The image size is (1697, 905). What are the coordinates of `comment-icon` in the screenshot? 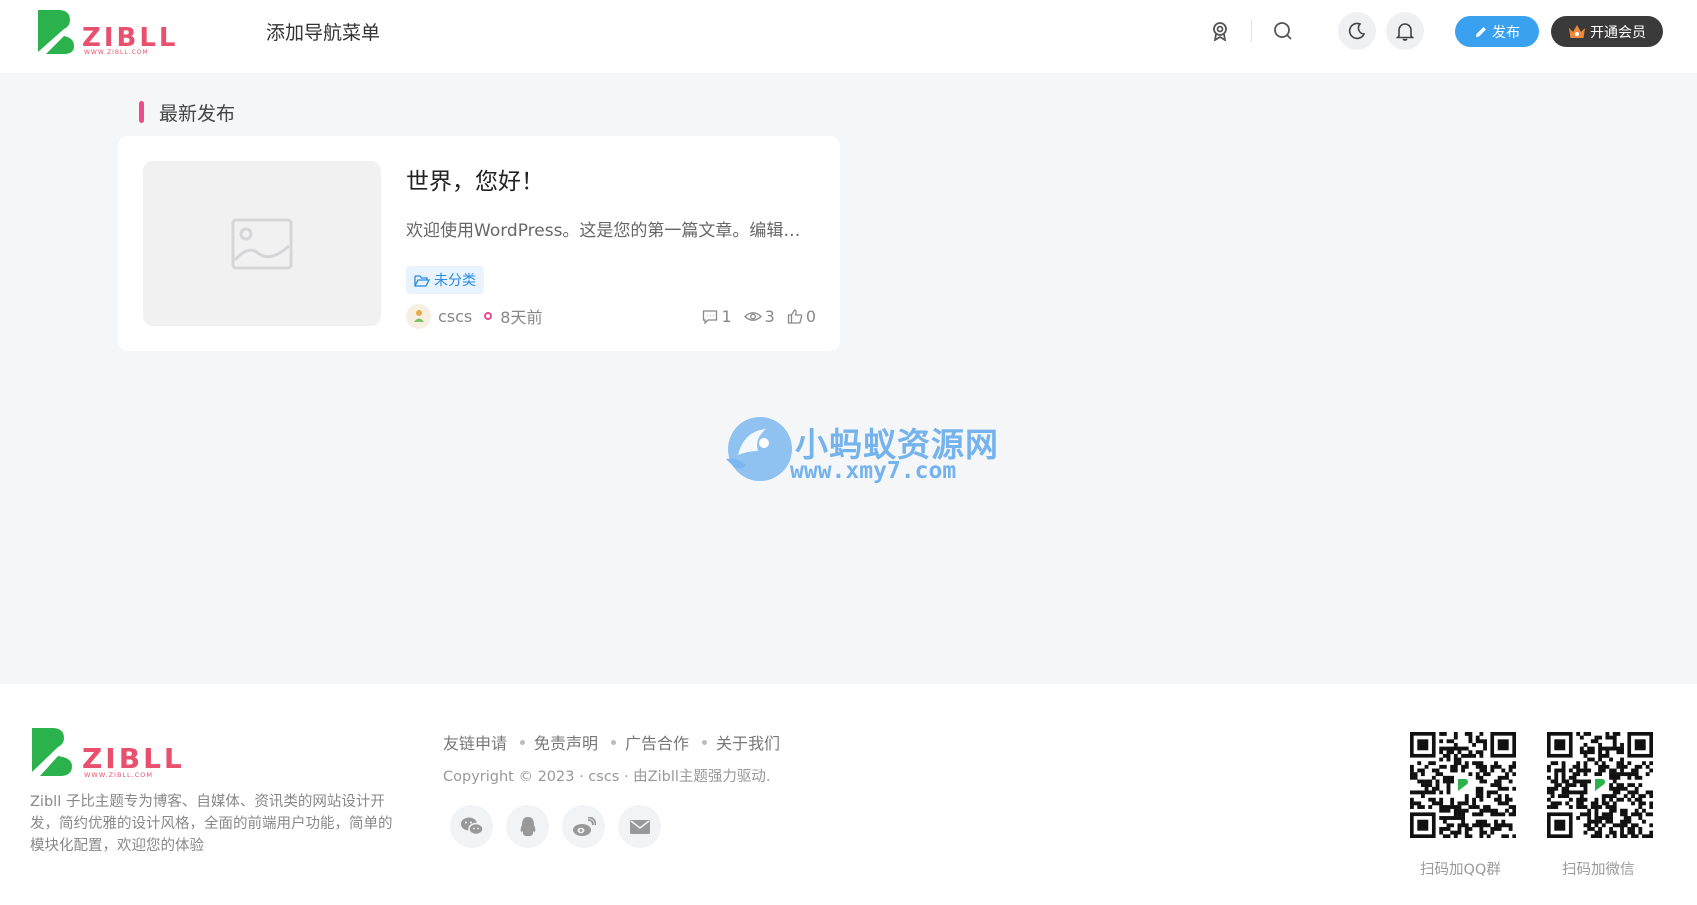 It's located at (710, 316).